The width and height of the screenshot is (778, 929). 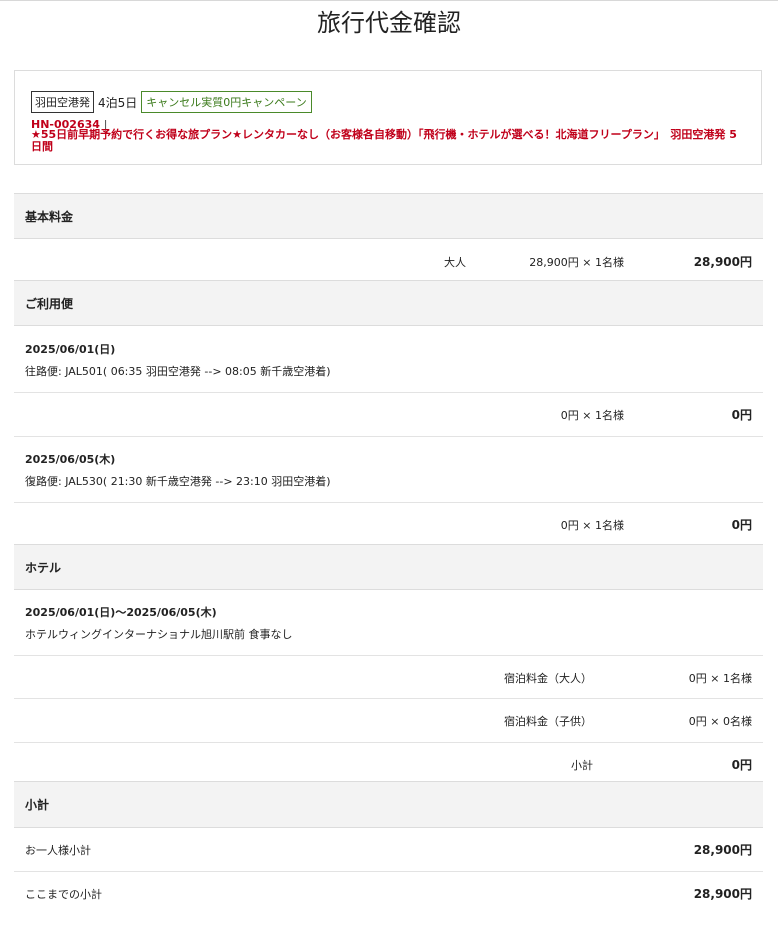 I want to click on basic-fee-section: 基本料金 大人 28,900円 × 1名様 28,900円, so click(x=388, y=238).